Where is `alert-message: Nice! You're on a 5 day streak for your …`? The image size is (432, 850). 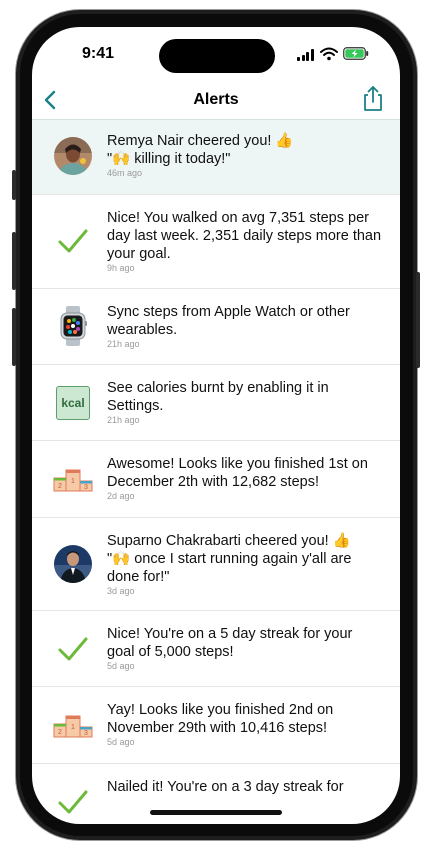 alert-message: Nice! You're on a 5 day streak for your … is located at coordinates (230, 643).